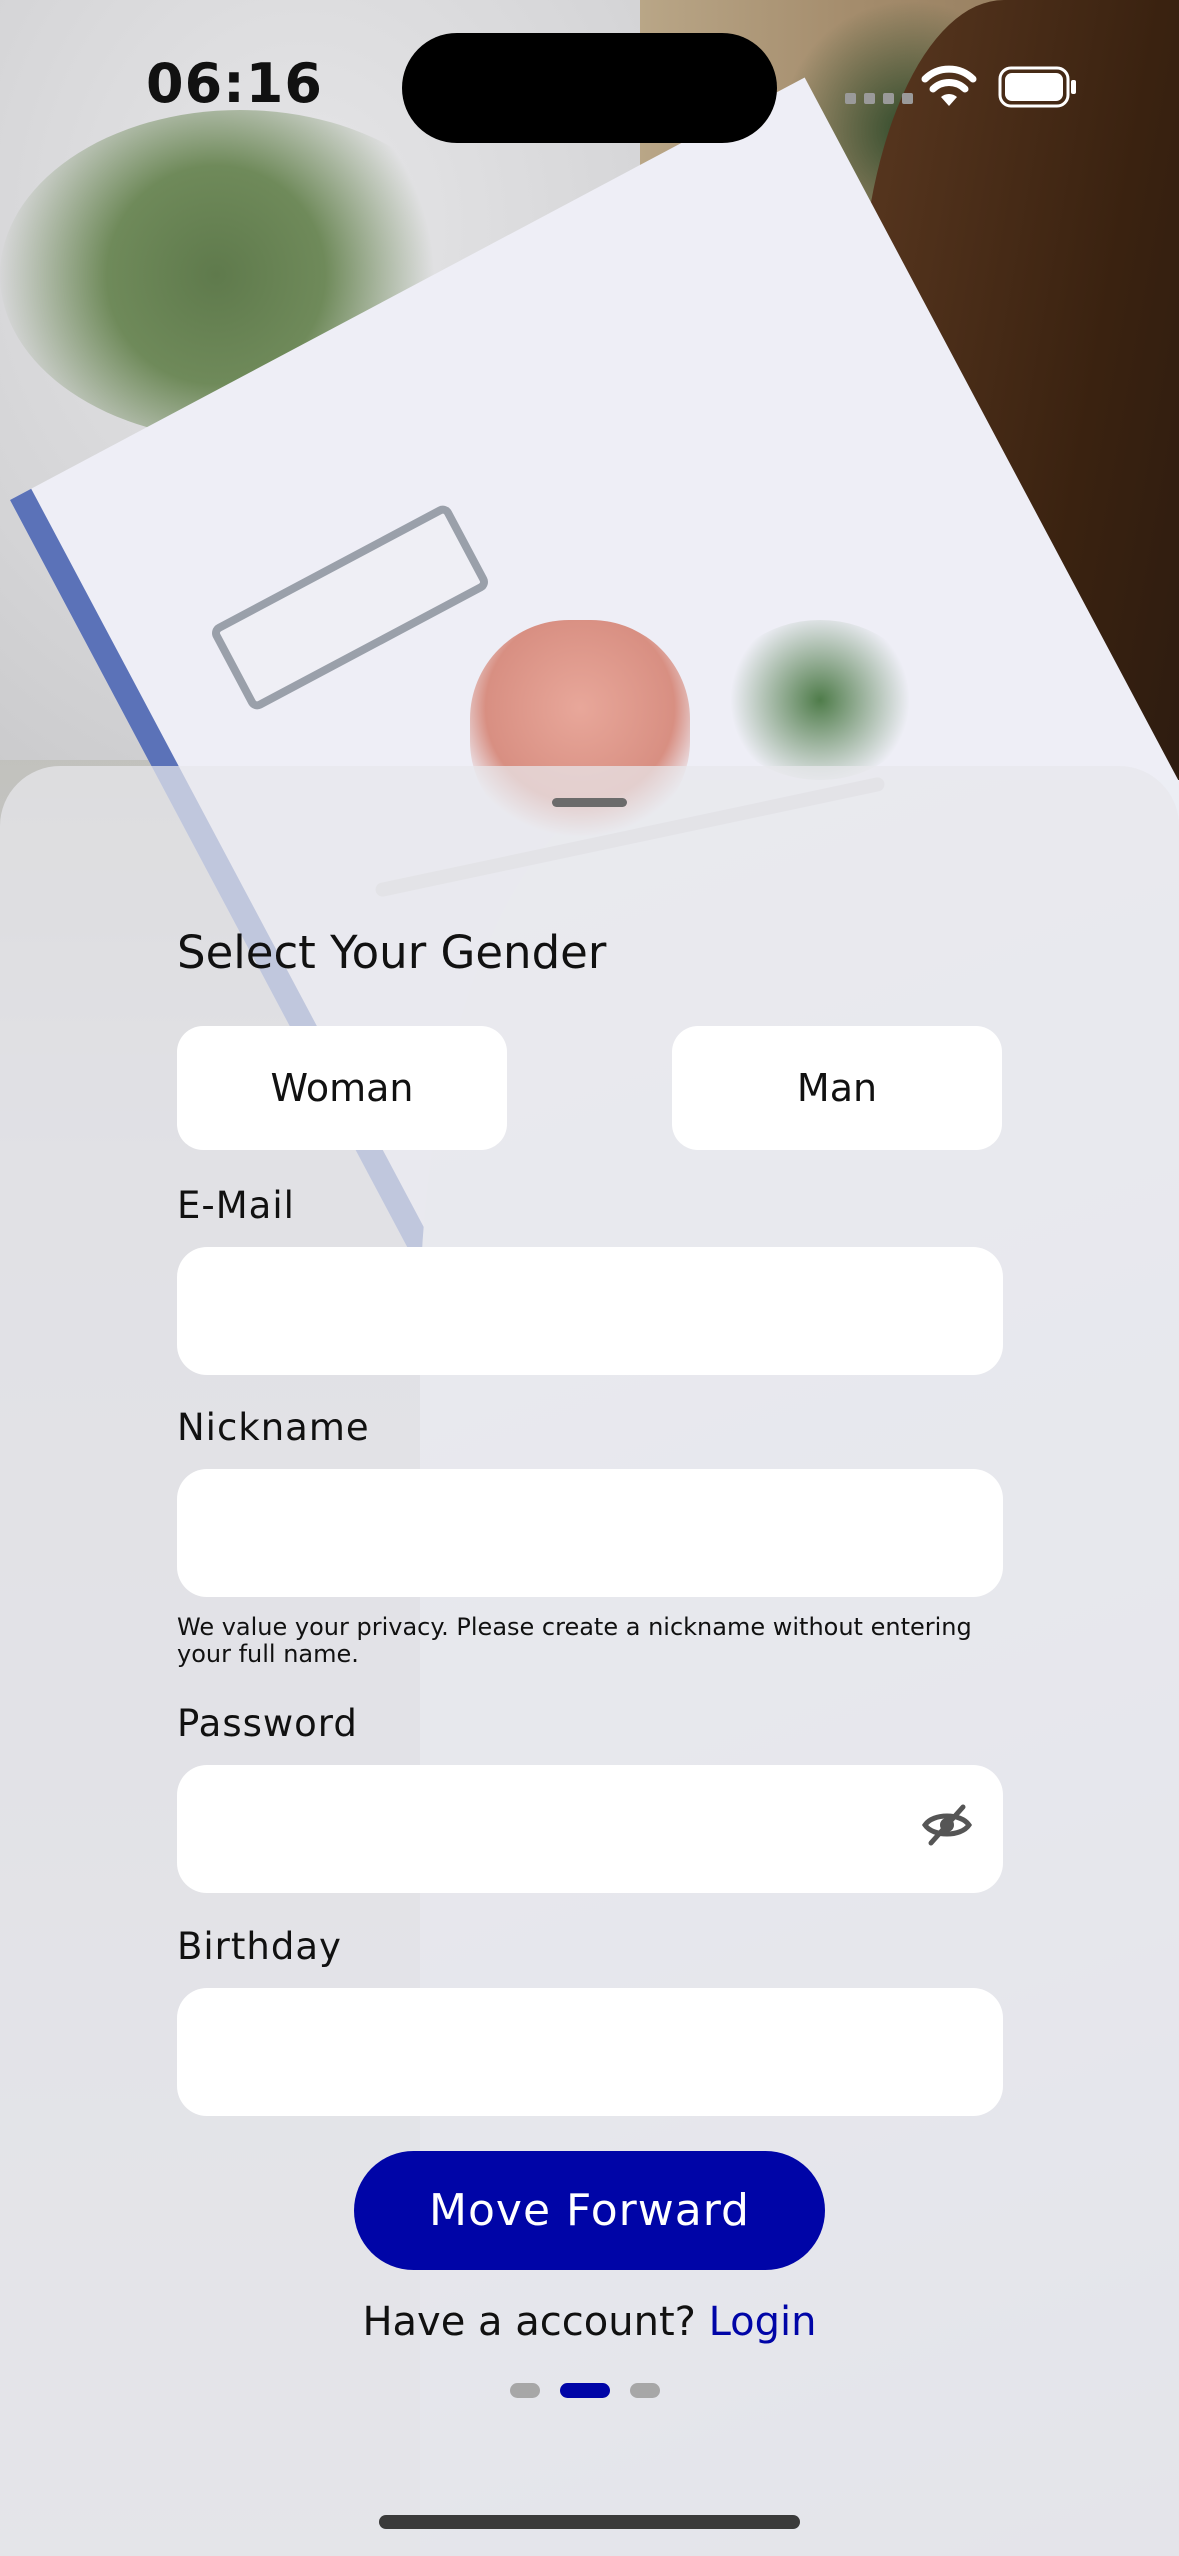  I want to click on status-bar: 06:16, so click(589, 85).